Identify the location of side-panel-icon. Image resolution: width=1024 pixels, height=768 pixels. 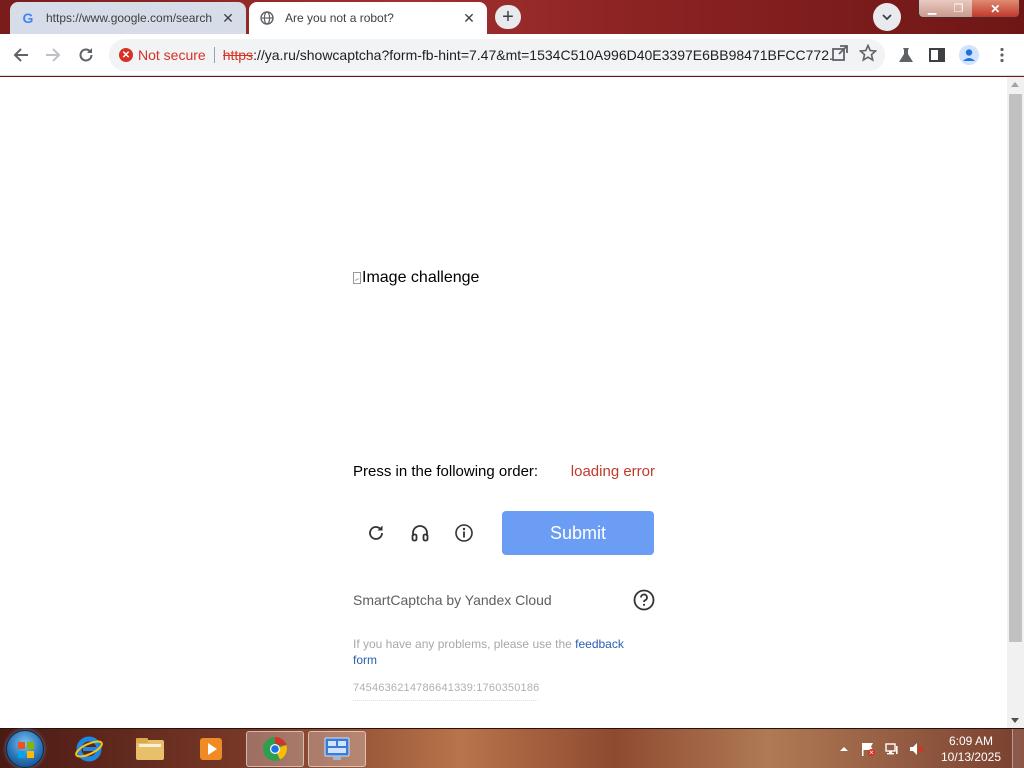
(937, 55).